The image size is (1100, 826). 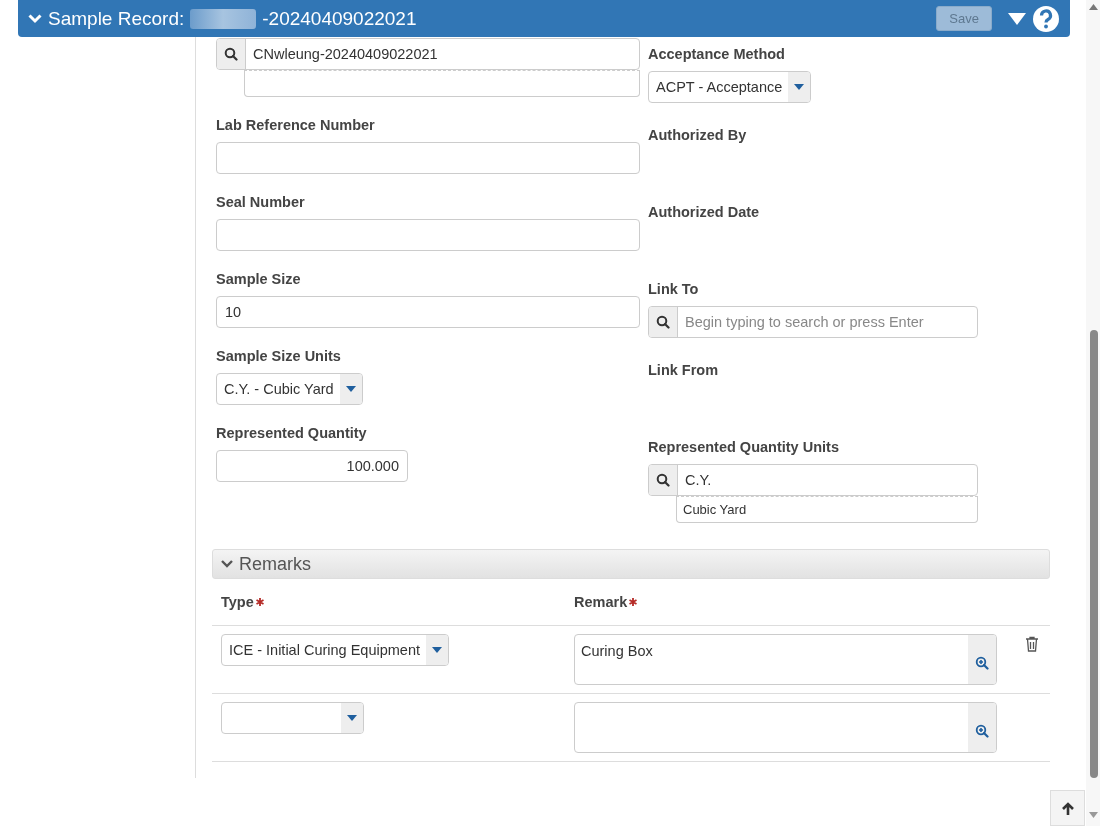 What do you see at coordinates (116, 18) in the screenshot?
I see `record-title: Sample Record:` at bounding box center [116, 18].